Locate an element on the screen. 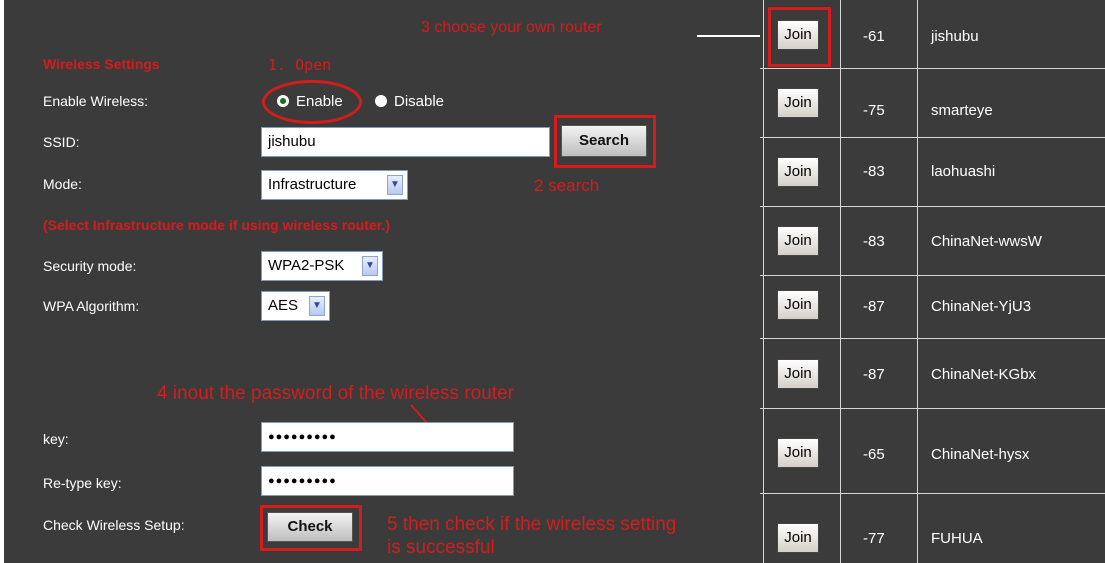 The width and height of the screenshot is (1105, 563). check-wireless-label: Check Wireless Setup: is located at coordinates (114, 525).